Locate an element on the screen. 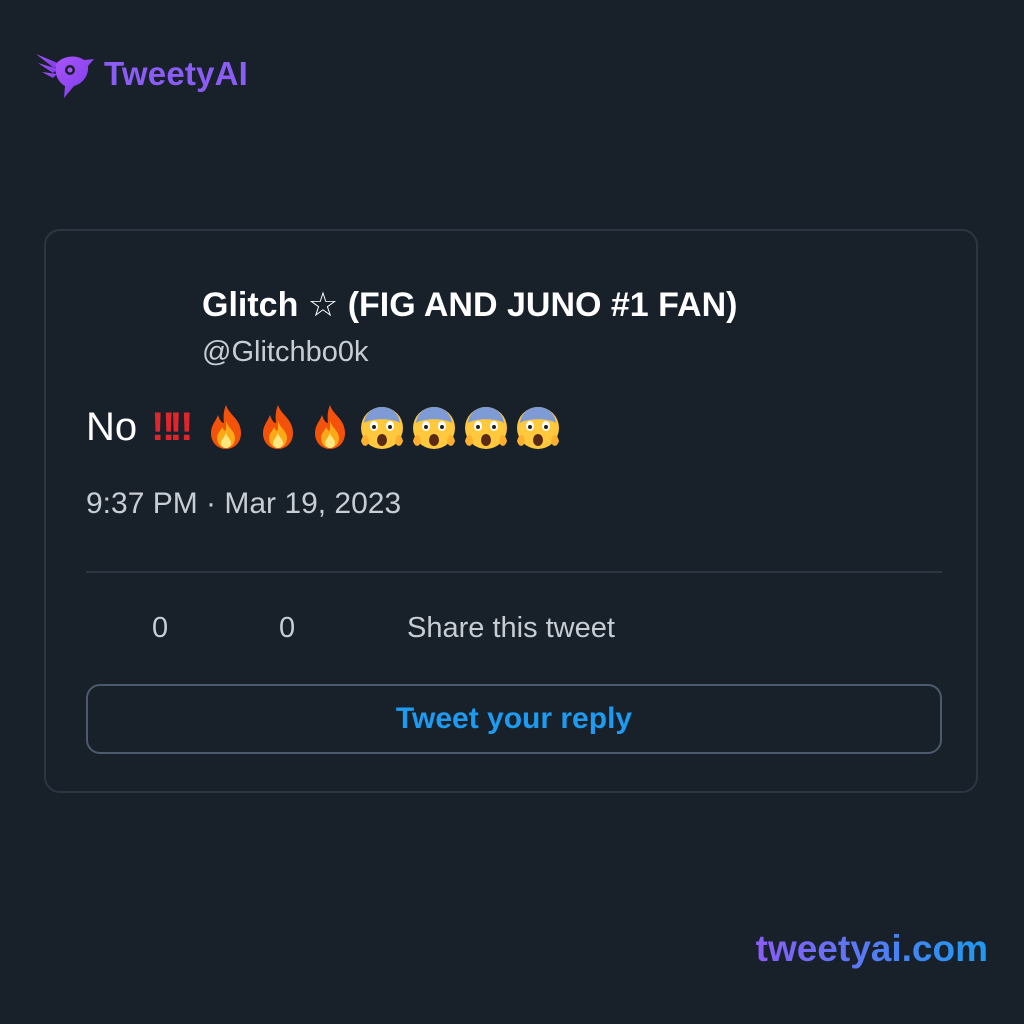 The width and height of the screenshot is (1024, 1024). likes-count: 0 is located at coordinates (160, 628).